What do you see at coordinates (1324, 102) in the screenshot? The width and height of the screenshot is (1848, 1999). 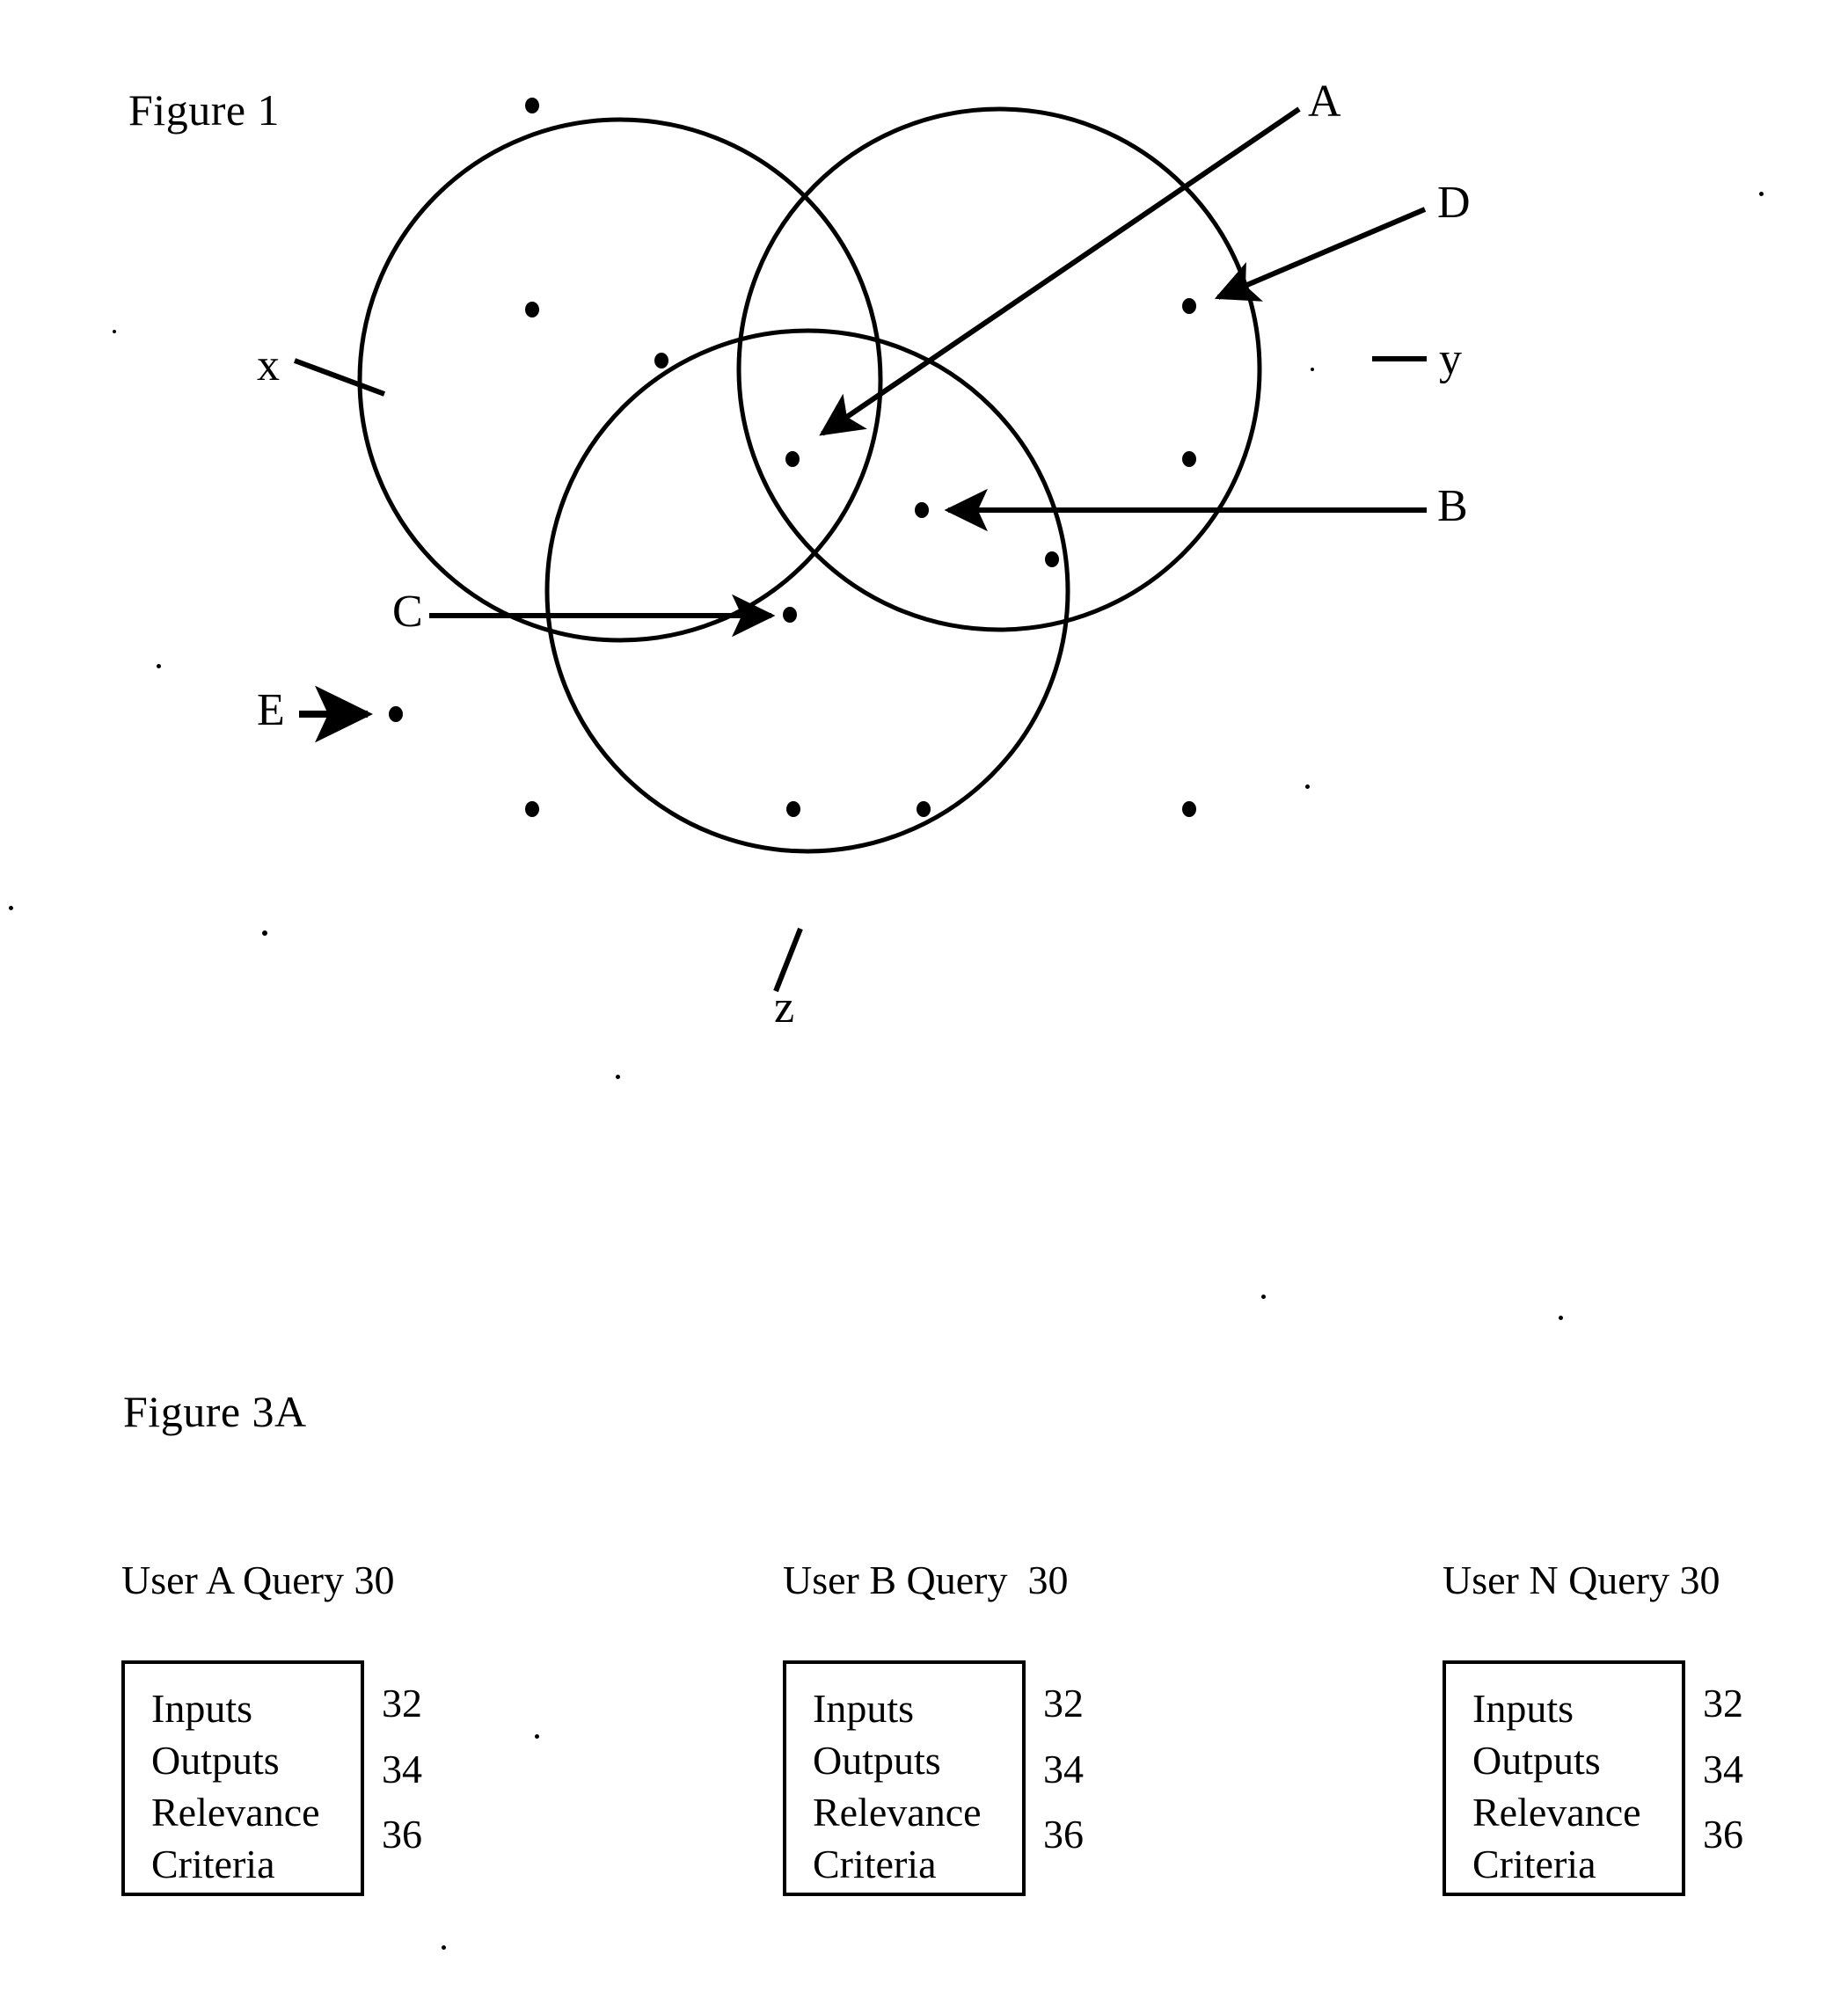 I see `venn-callout-label-A: A` at bounding box center [1324, 102].